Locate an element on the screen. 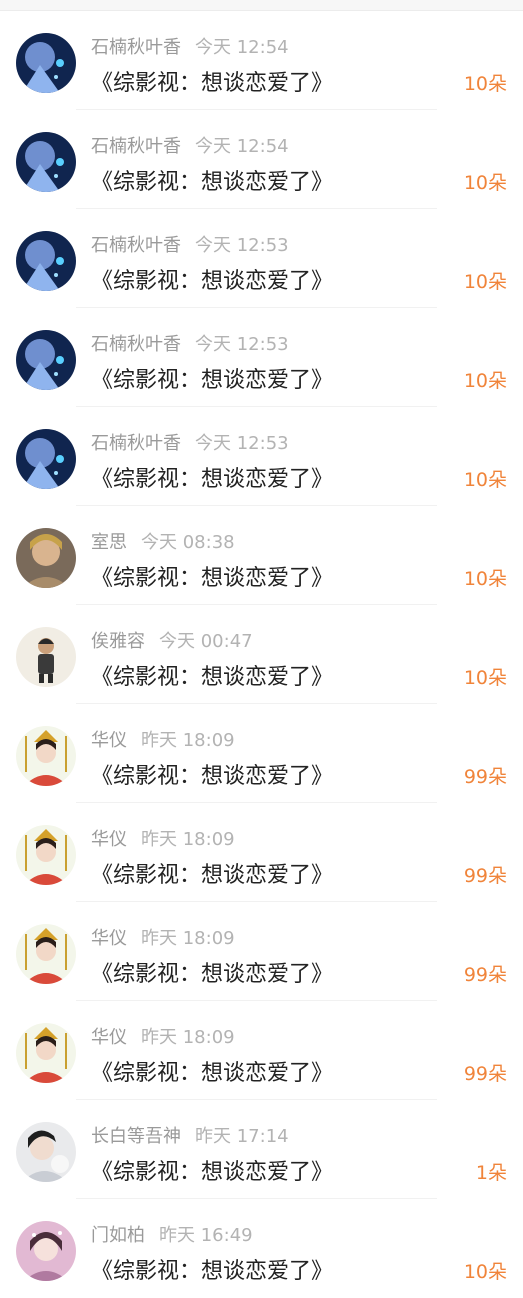  list-item: 门如柏 昨天 16:49 《综影视：想谈恋爱了》 10朵 is located at coordinates (261, 1248).